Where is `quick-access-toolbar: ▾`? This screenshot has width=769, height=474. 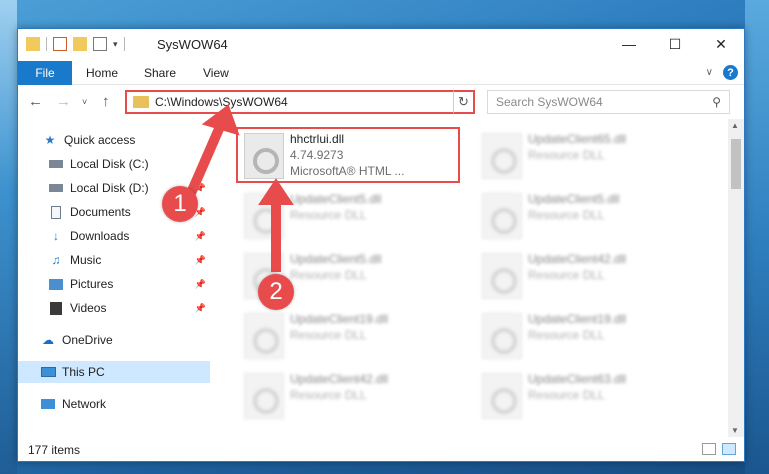
quick-access-toolbar: ▾ is located at coordinates (75, 44).